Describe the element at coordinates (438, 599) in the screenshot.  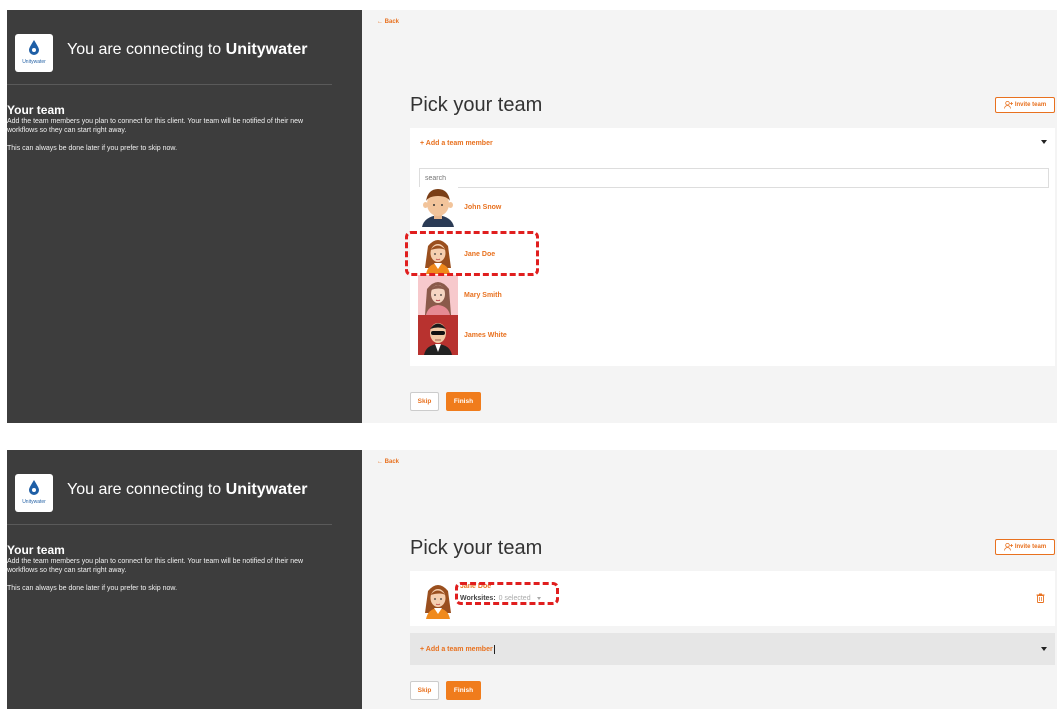
I see `jane-doe-avatar` at that location.